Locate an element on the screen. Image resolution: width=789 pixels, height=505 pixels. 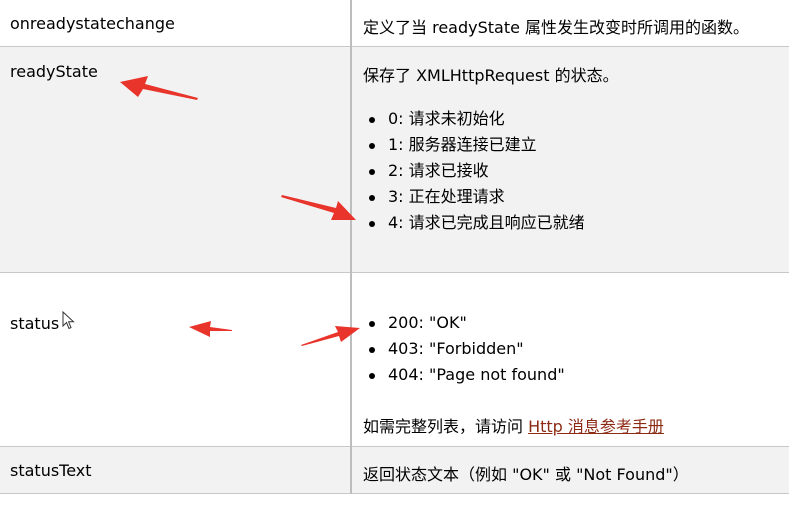
list-item: 4: 请求已完成且响应已就绪 is located at coordinates (474, 223).